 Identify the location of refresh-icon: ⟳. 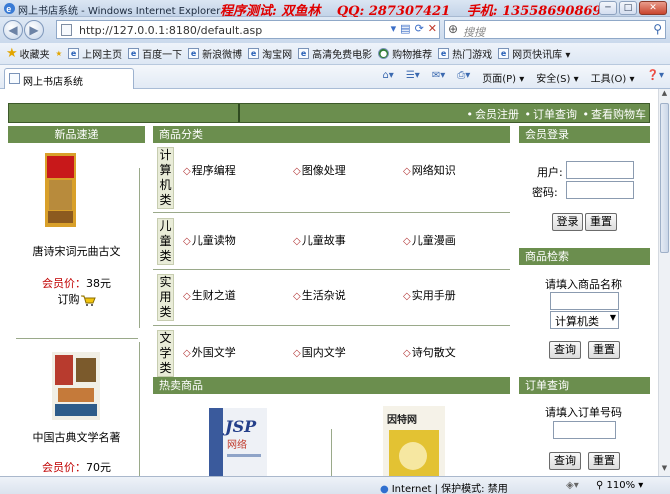
(419, 28).